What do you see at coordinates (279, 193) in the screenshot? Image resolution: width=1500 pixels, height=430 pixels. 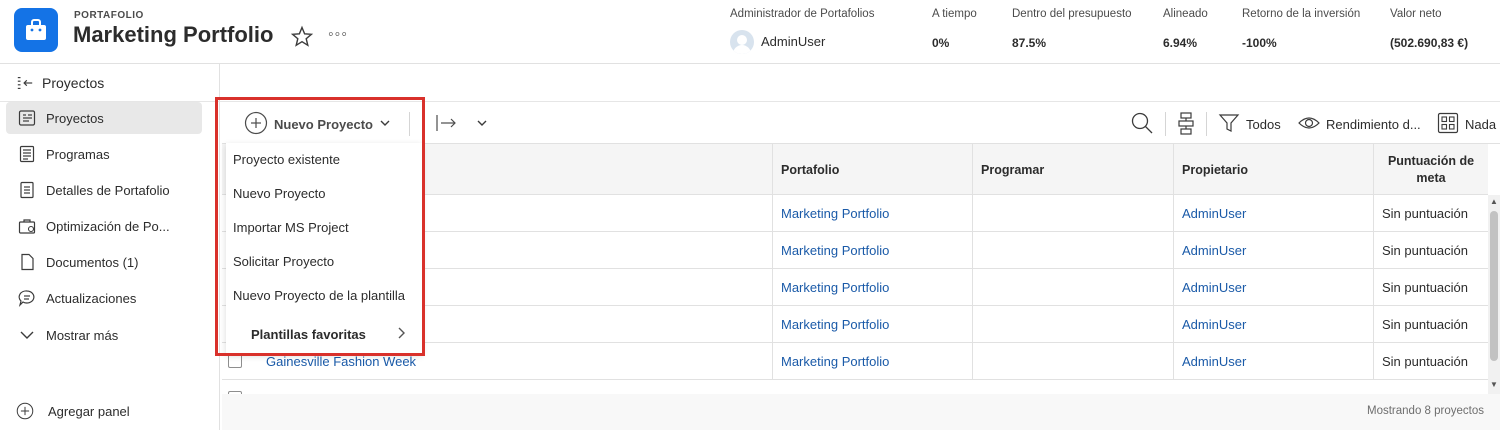 I see `menu-item-new-project: Nuevo Proyecto` at bounding box center [279, 193].